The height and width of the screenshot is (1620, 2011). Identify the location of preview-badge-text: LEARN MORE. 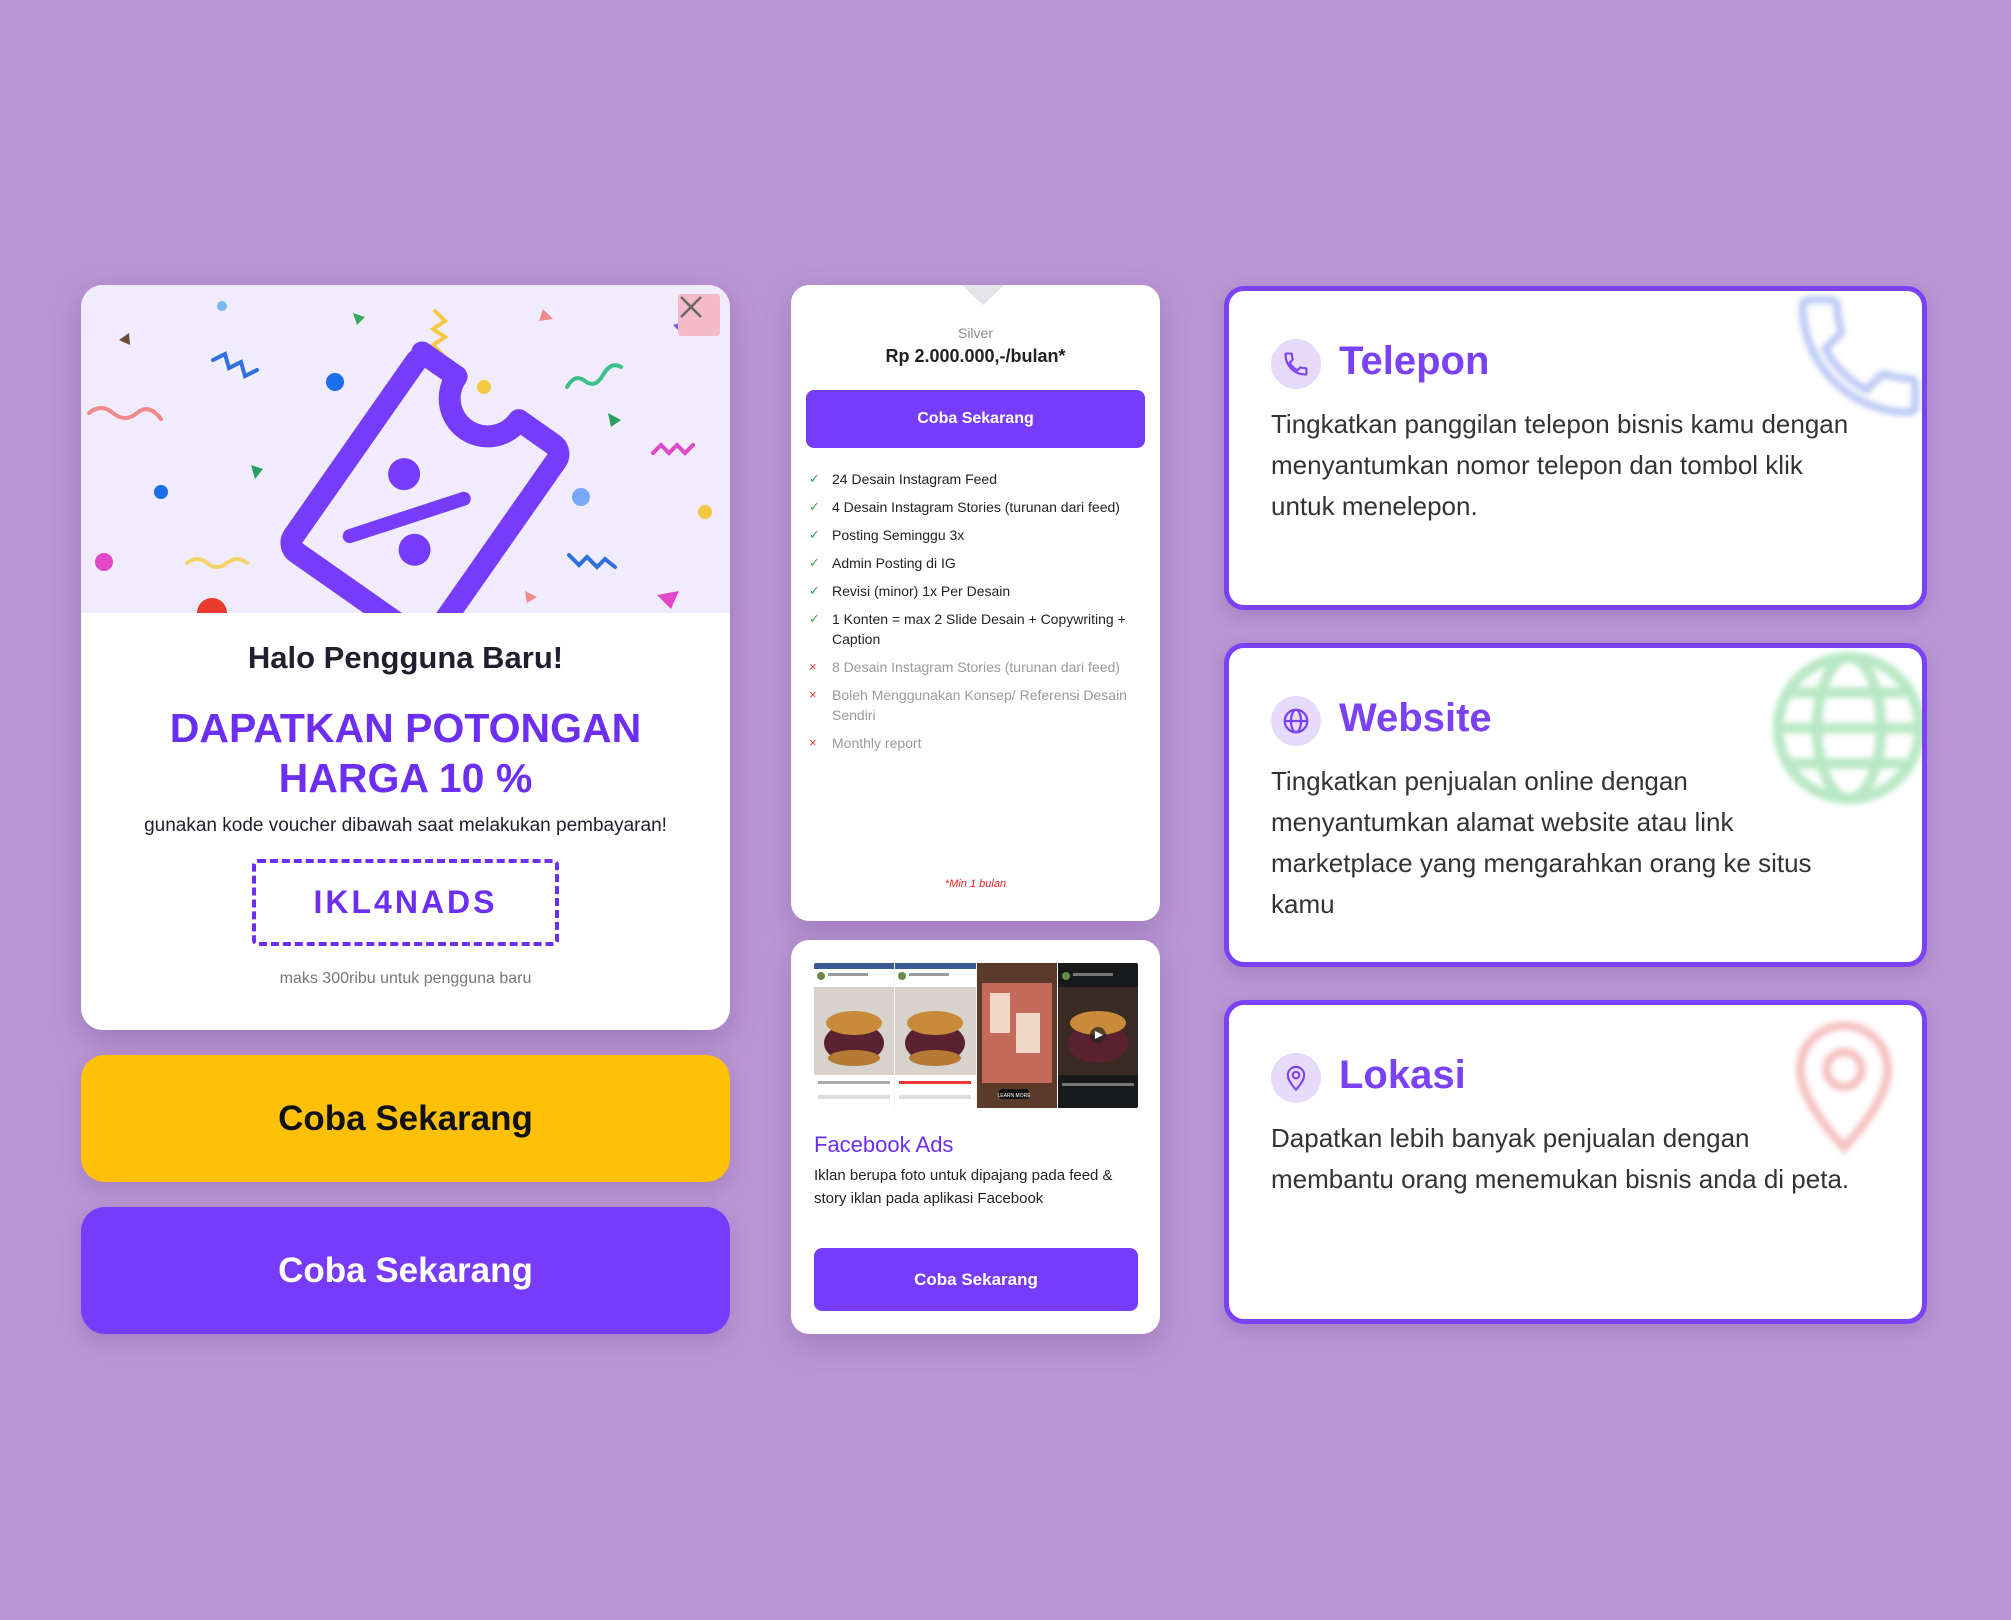
(1014, 1096).